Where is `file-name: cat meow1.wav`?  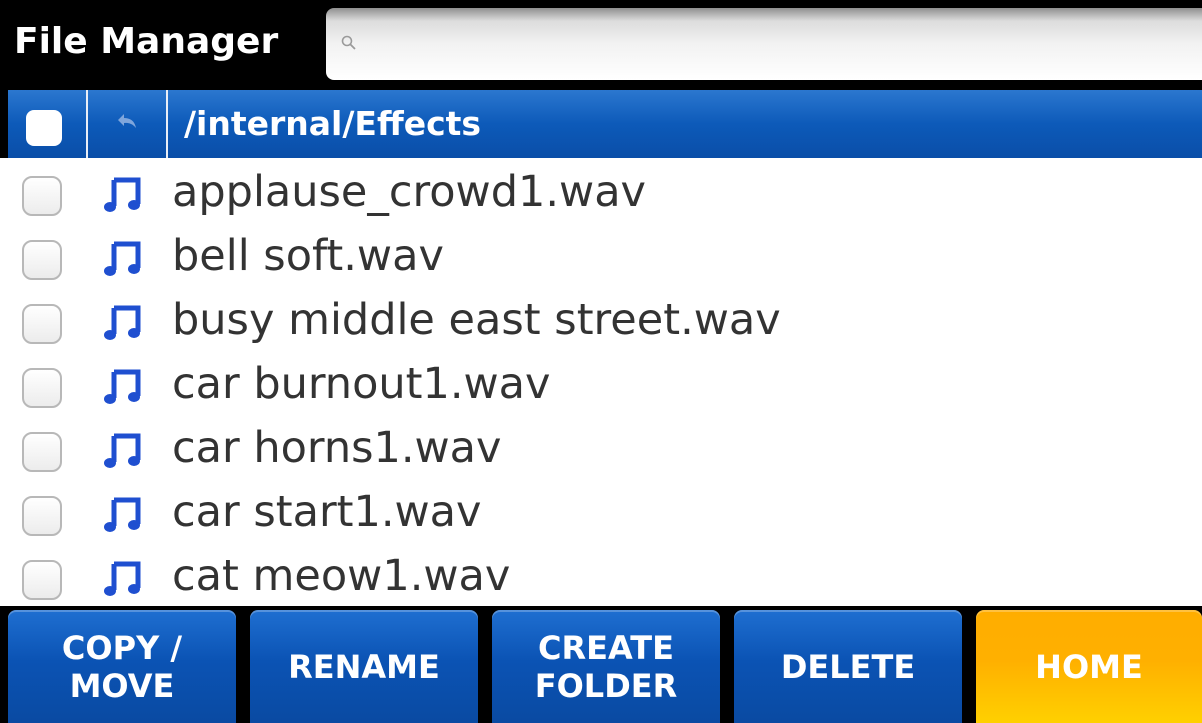
file-name: cat meow1.wav is located at coordinates (341, 576).